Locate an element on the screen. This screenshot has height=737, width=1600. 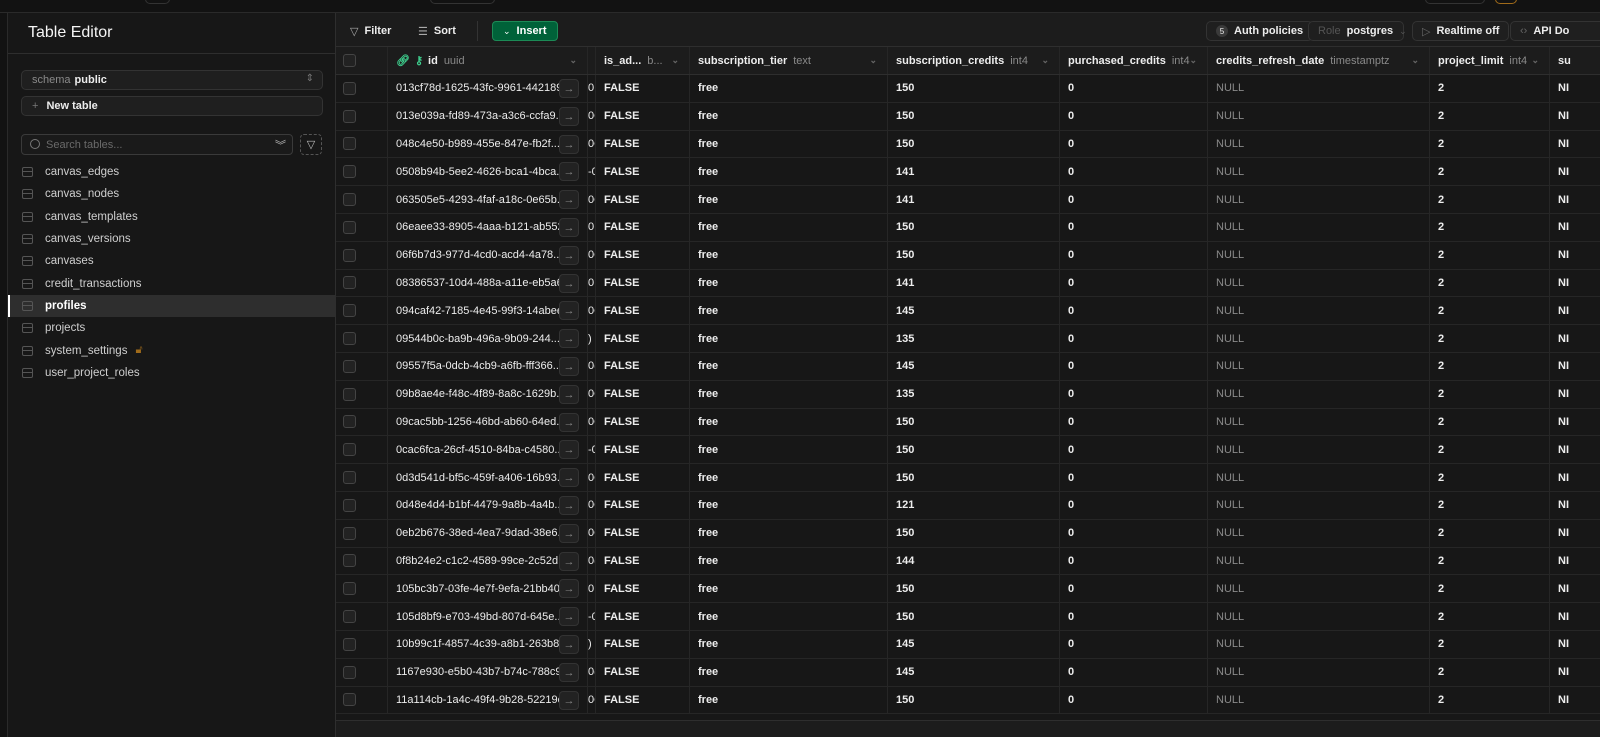
sidebar-item-canvas-nodes: canvas_nodes is located at coordinates (172, 194).